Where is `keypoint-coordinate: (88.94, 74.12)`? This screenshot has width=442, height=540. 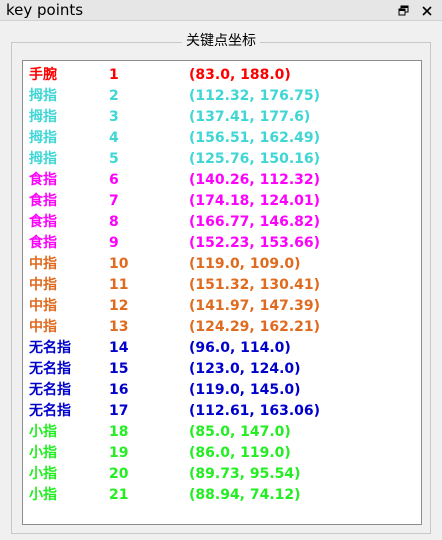
keypoint-coordinate: (88.94, 74.12) is located at coordinates (245, 495).